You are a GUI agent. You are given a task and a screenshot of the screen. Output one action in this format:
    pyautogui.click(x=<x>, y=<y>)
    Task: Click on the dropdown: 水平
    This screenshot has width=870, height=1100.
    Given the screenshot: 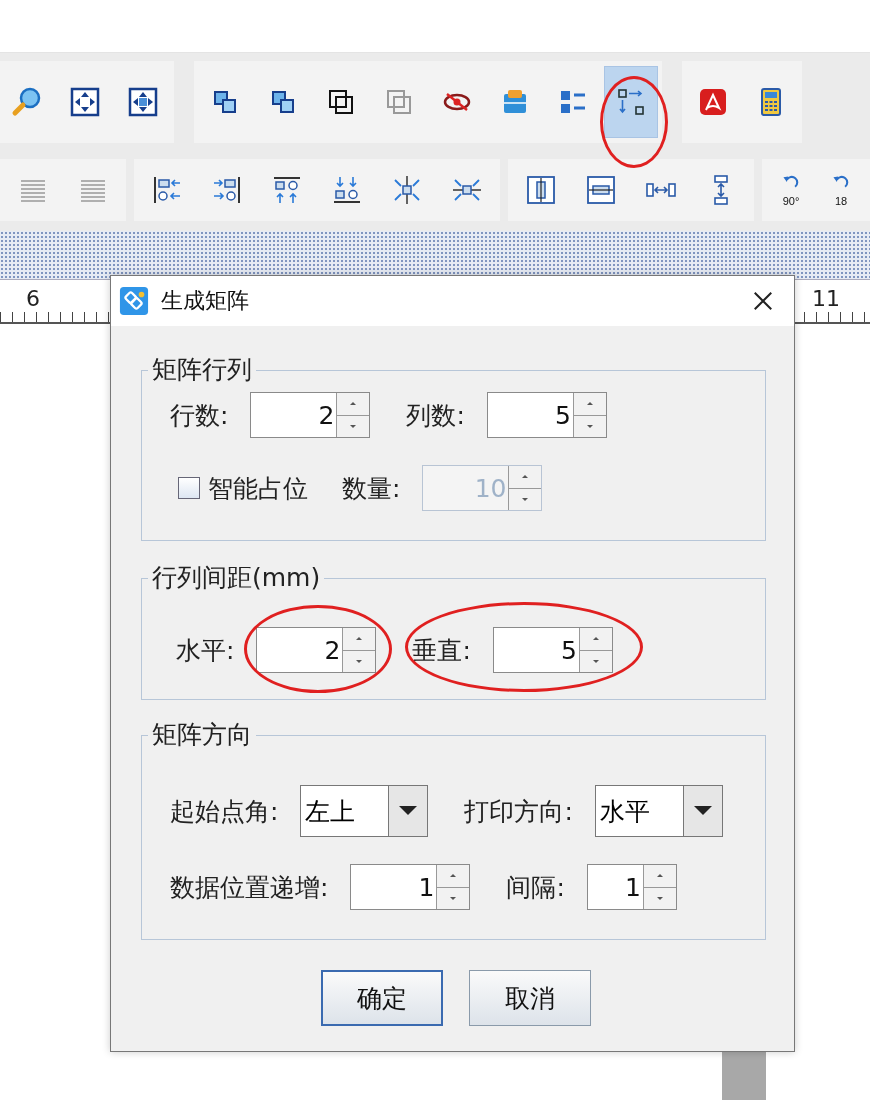 What is the action you would take?
    pyautogui.click(x=658, y=811)
    